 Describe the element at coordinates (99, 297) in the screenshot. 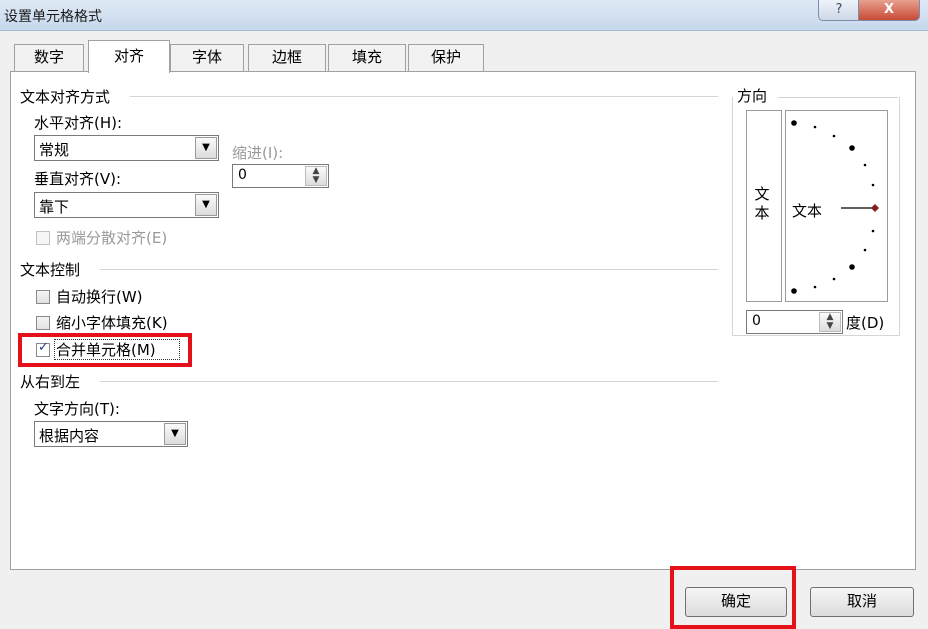

I see `wrap-text-label: 自动换行(W)` at that location.